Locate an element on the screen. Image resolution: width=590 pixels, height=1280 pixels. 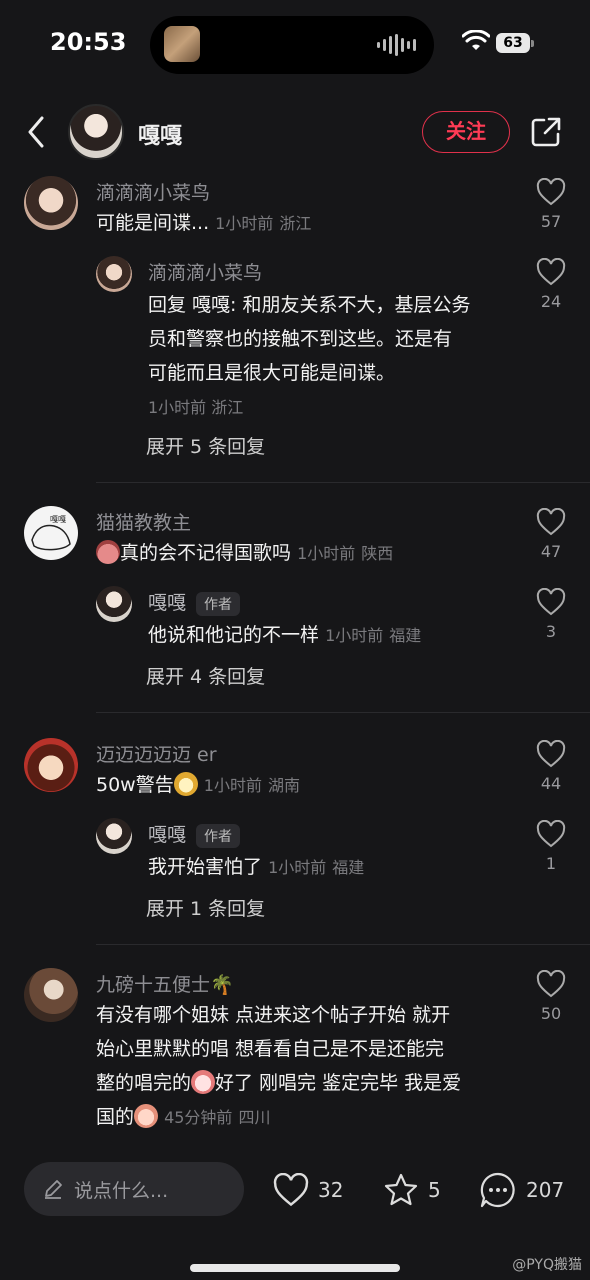
like-count: 47 is located at coordinates (551, 551).